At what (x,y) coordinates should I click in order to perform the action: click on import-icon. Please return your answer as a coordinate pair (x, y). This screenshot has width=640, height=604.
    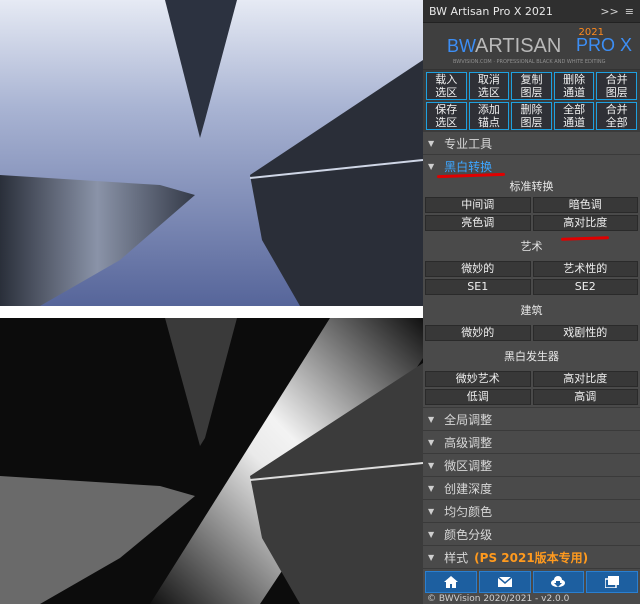
    Looking at the image, I should click on (612, 582).